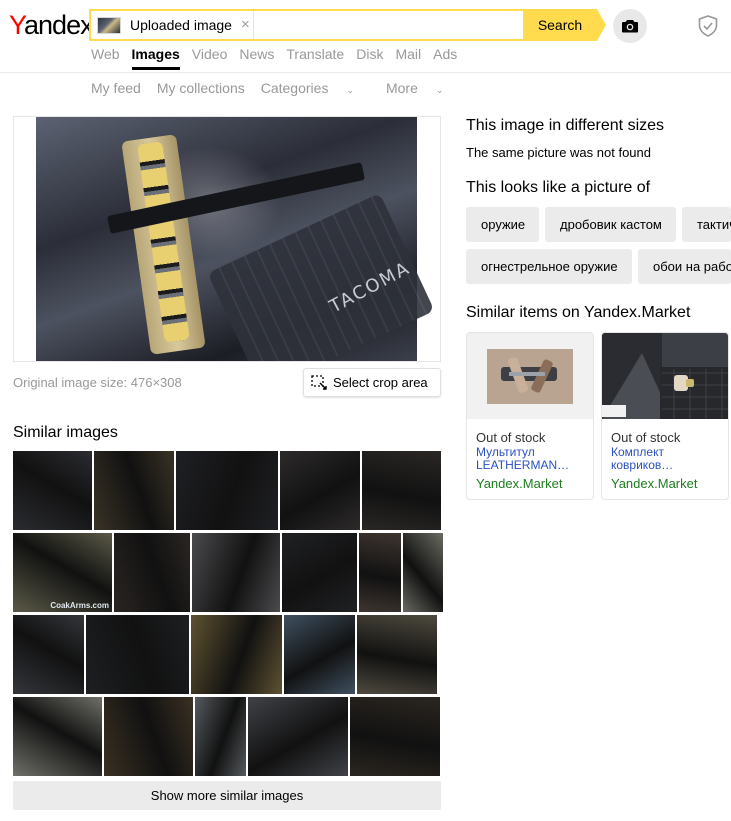 The height and width of the screenshot is (821, 731). What do you see at coordinates (315, 58) in the screenshot?
I see `tab-translate: Translate` at bounding box center [315, 58].